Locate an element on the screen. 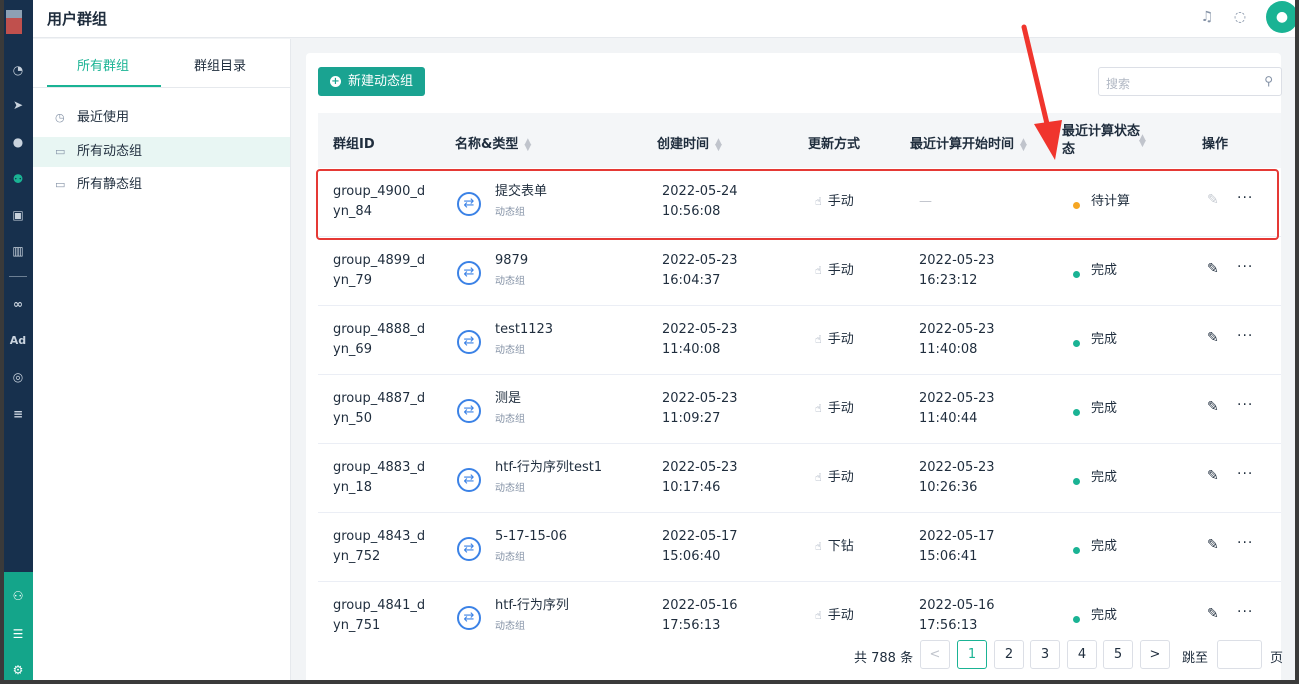 This screenshot has height=684, width=1299. group-name: 5-17-15-06 is located at coordinates (531, 537).